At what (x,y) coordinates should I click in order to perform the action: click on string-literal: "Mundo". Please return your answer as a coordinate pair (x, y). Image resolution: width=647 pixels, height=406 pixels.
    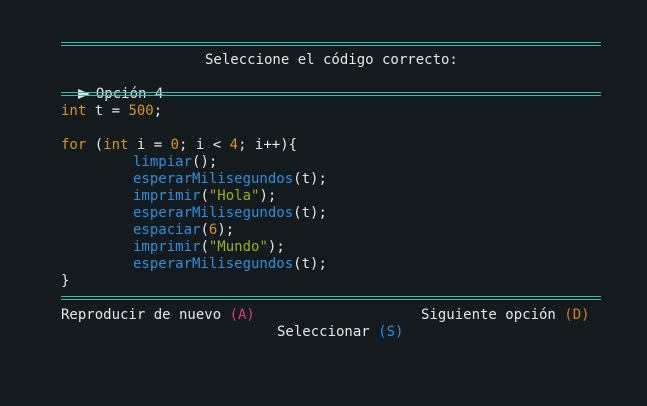
    Looking at the image, I should click on (238, 247).